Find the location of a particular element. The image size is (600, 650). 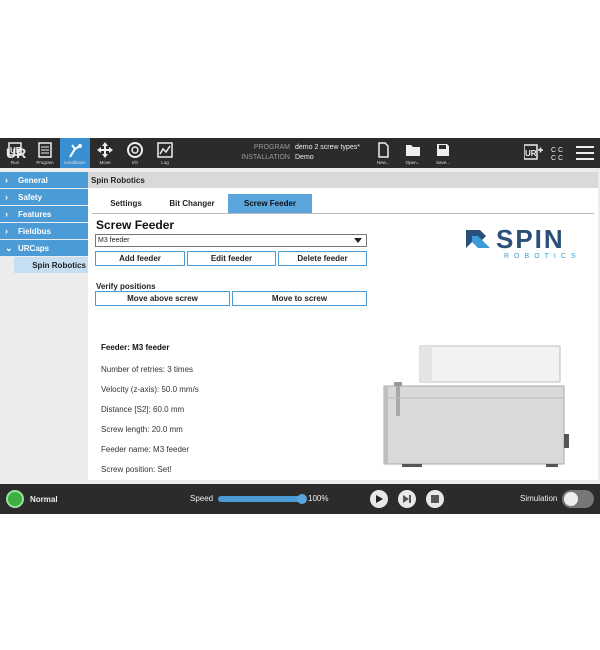

feeder-name: Feeder name: M3 feeder is located at coordinates (145, 449).